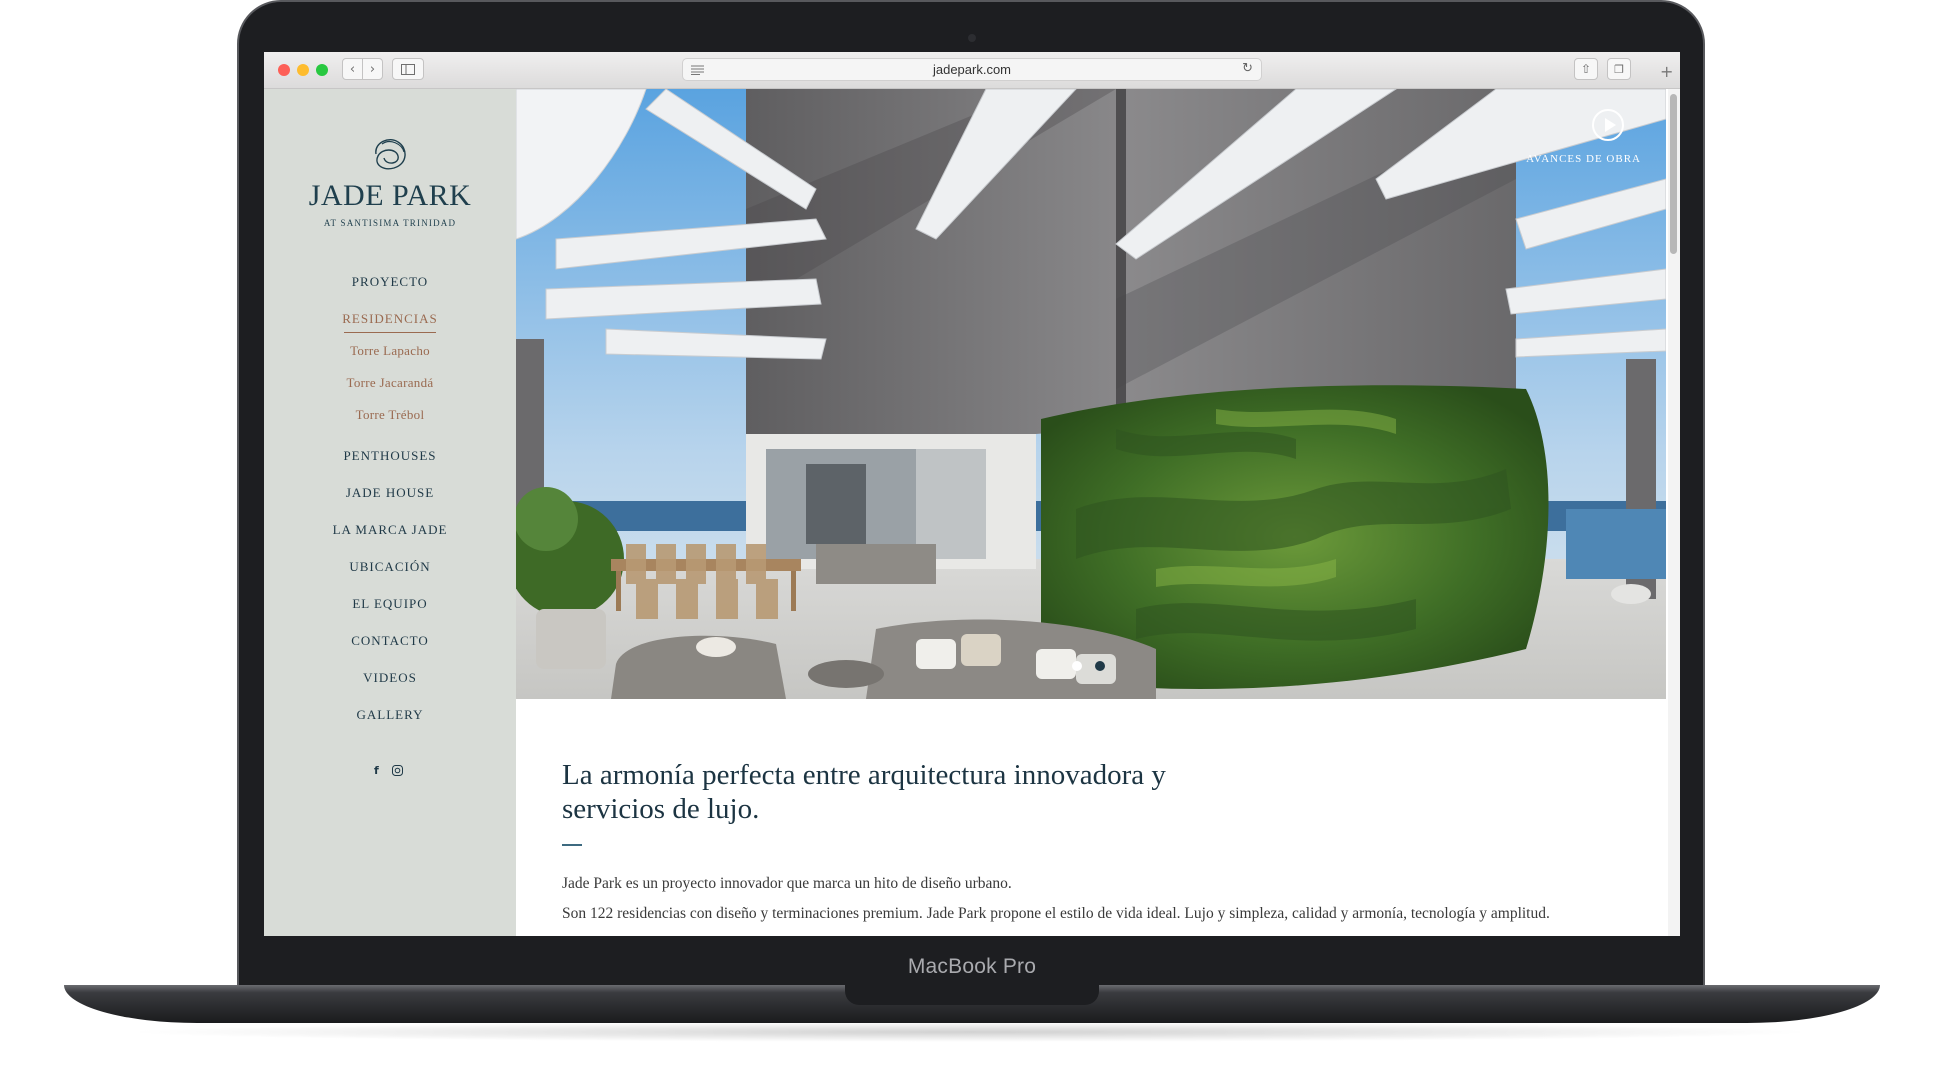 This screenshot has height=1072, width=1940. I want to click on nav-la-marca-jade: LA MARCA JADE, so click(390, 530).